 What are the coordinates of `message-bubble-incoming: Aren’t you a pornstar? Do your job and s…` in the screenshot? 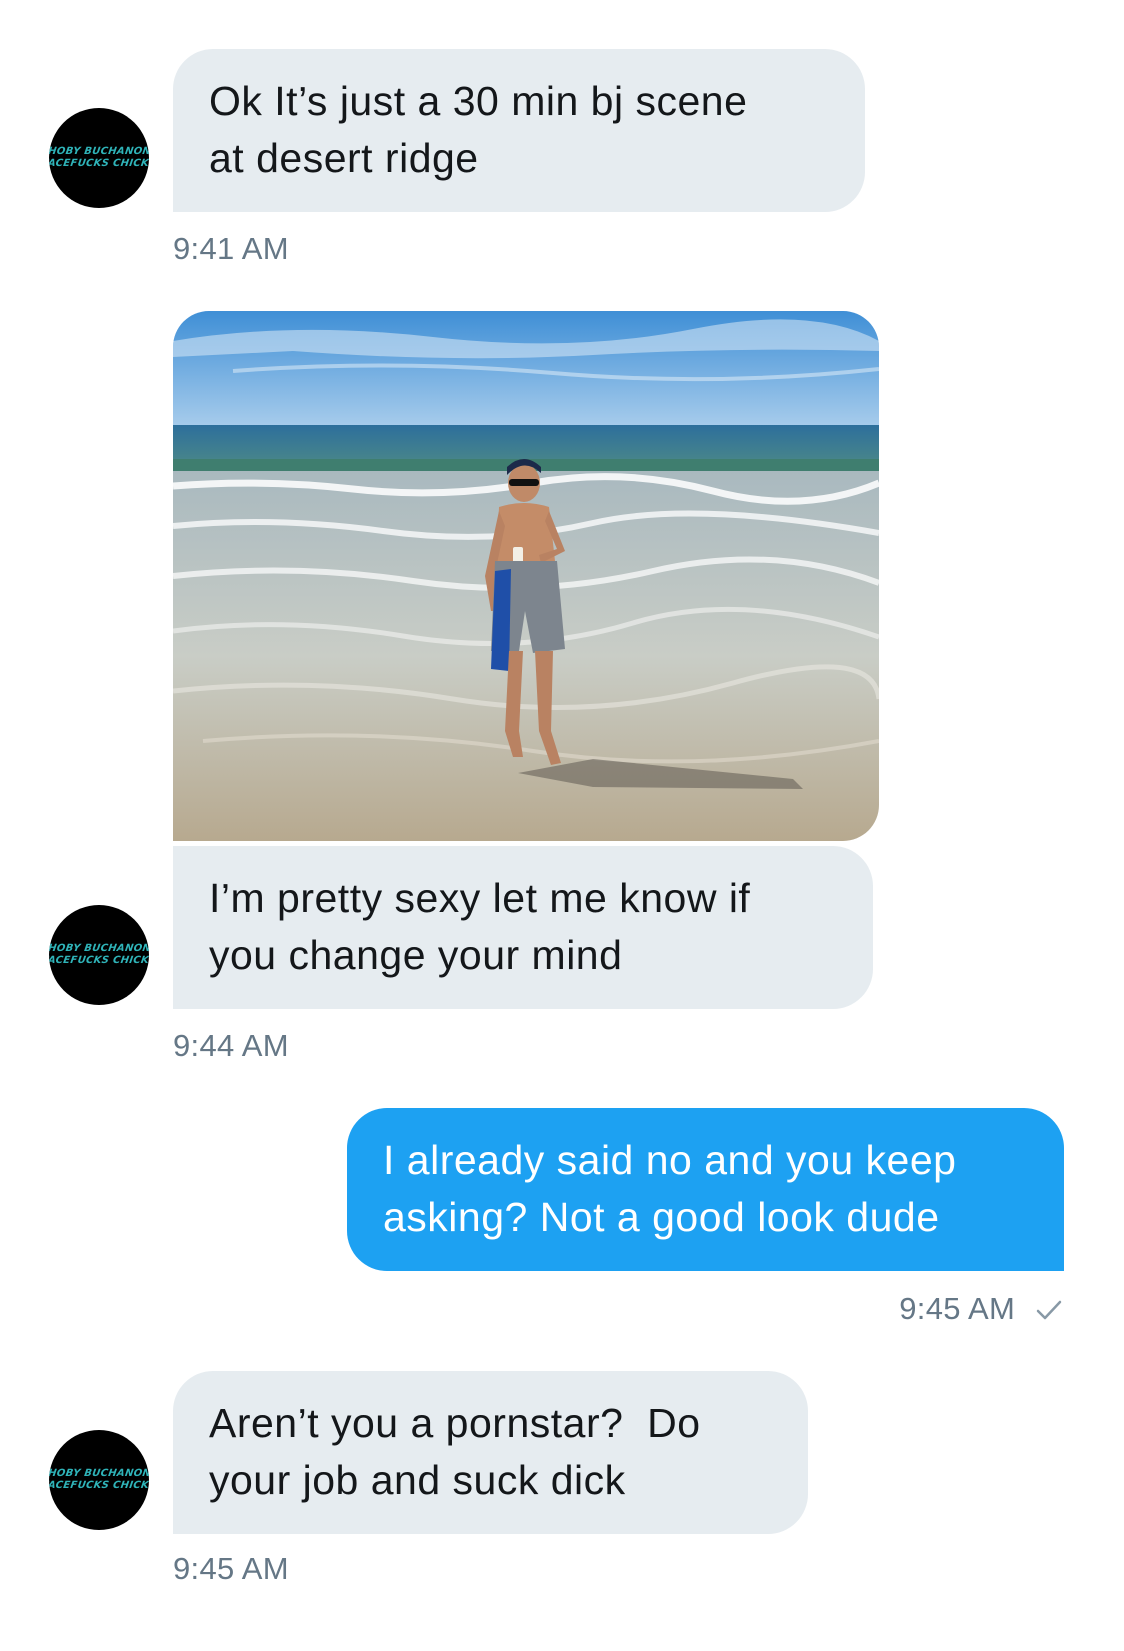 It's located at (490, 1452).